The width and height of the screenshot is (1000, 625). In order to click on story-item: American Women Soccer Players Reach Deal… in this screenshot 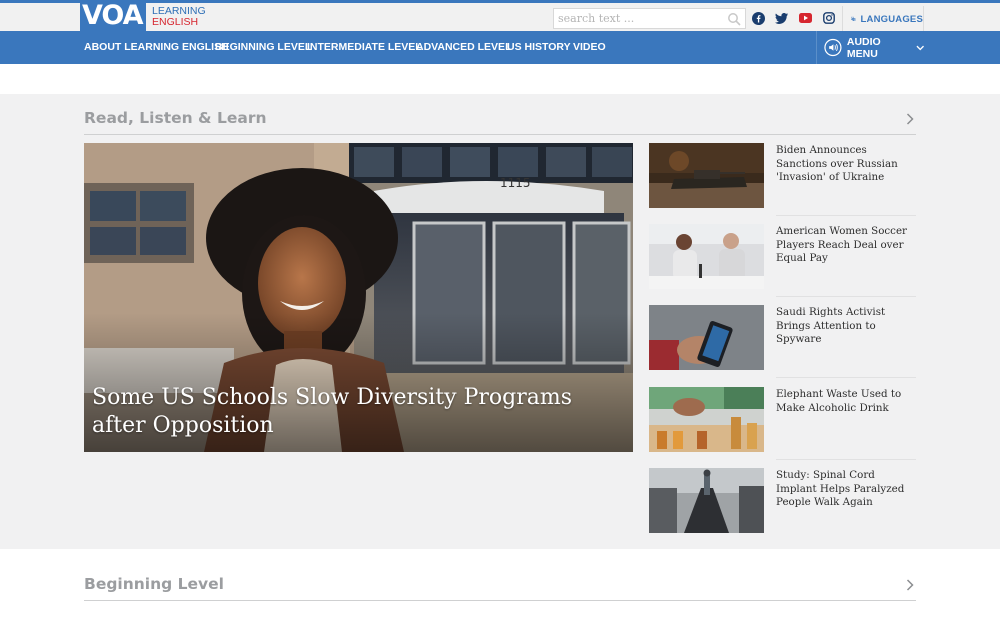, I will do `click(782, 264)`.